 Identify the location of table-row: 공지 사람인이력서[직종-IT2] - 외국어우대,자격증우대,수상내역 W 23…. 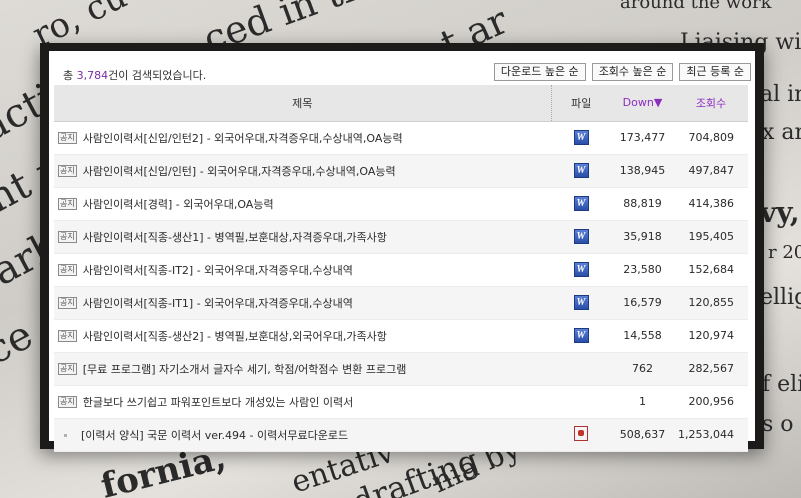
(401, 269).